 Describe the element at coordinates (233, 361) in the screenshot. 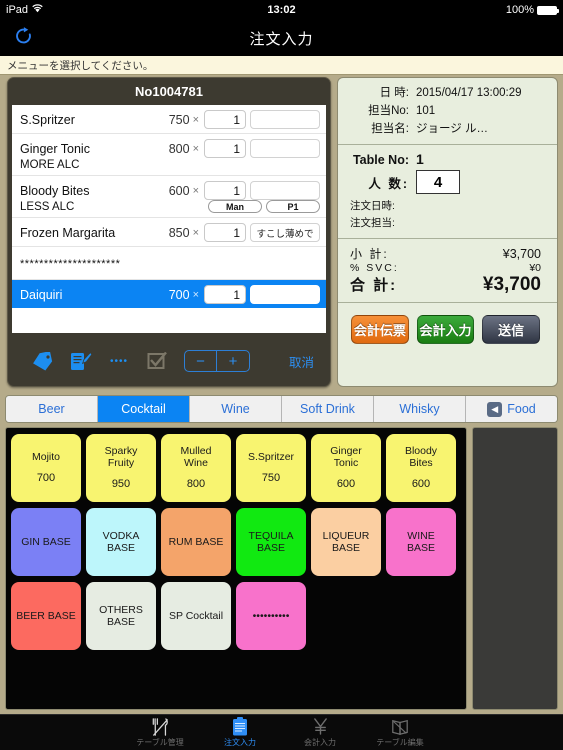

I see `qty-plus-button: +` at that location.